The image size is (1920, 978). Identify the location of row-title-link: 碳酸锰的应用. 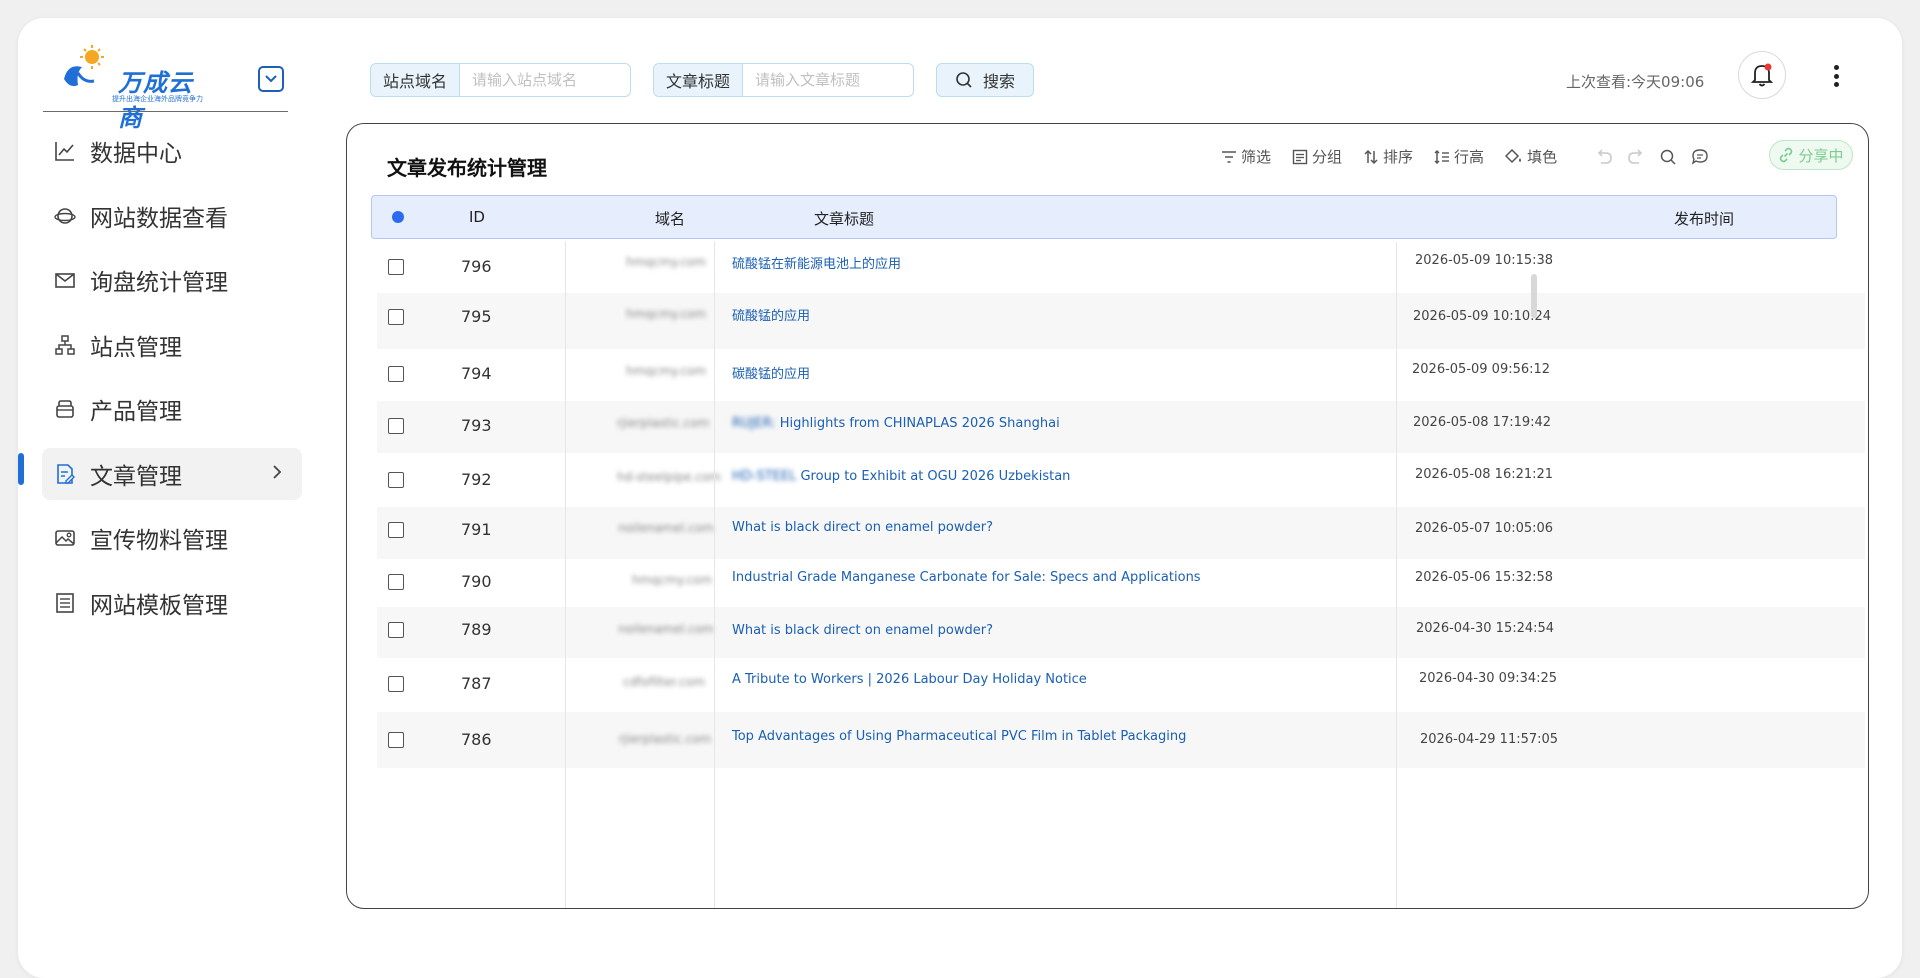
(771, 372).